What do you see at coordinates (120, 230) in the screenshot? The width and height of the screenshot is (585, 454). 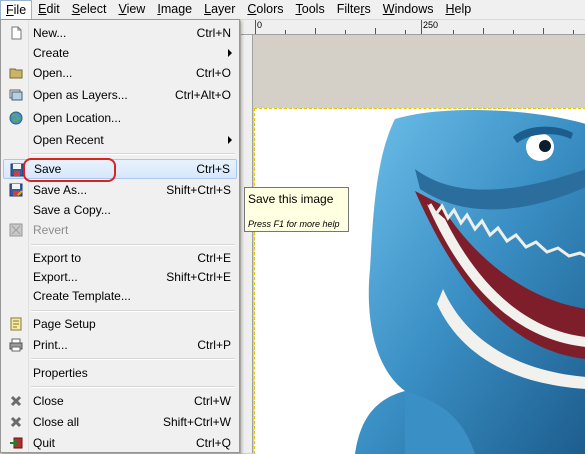 I see `menu-item-revert: Revert` at bounding box center [120, 230].